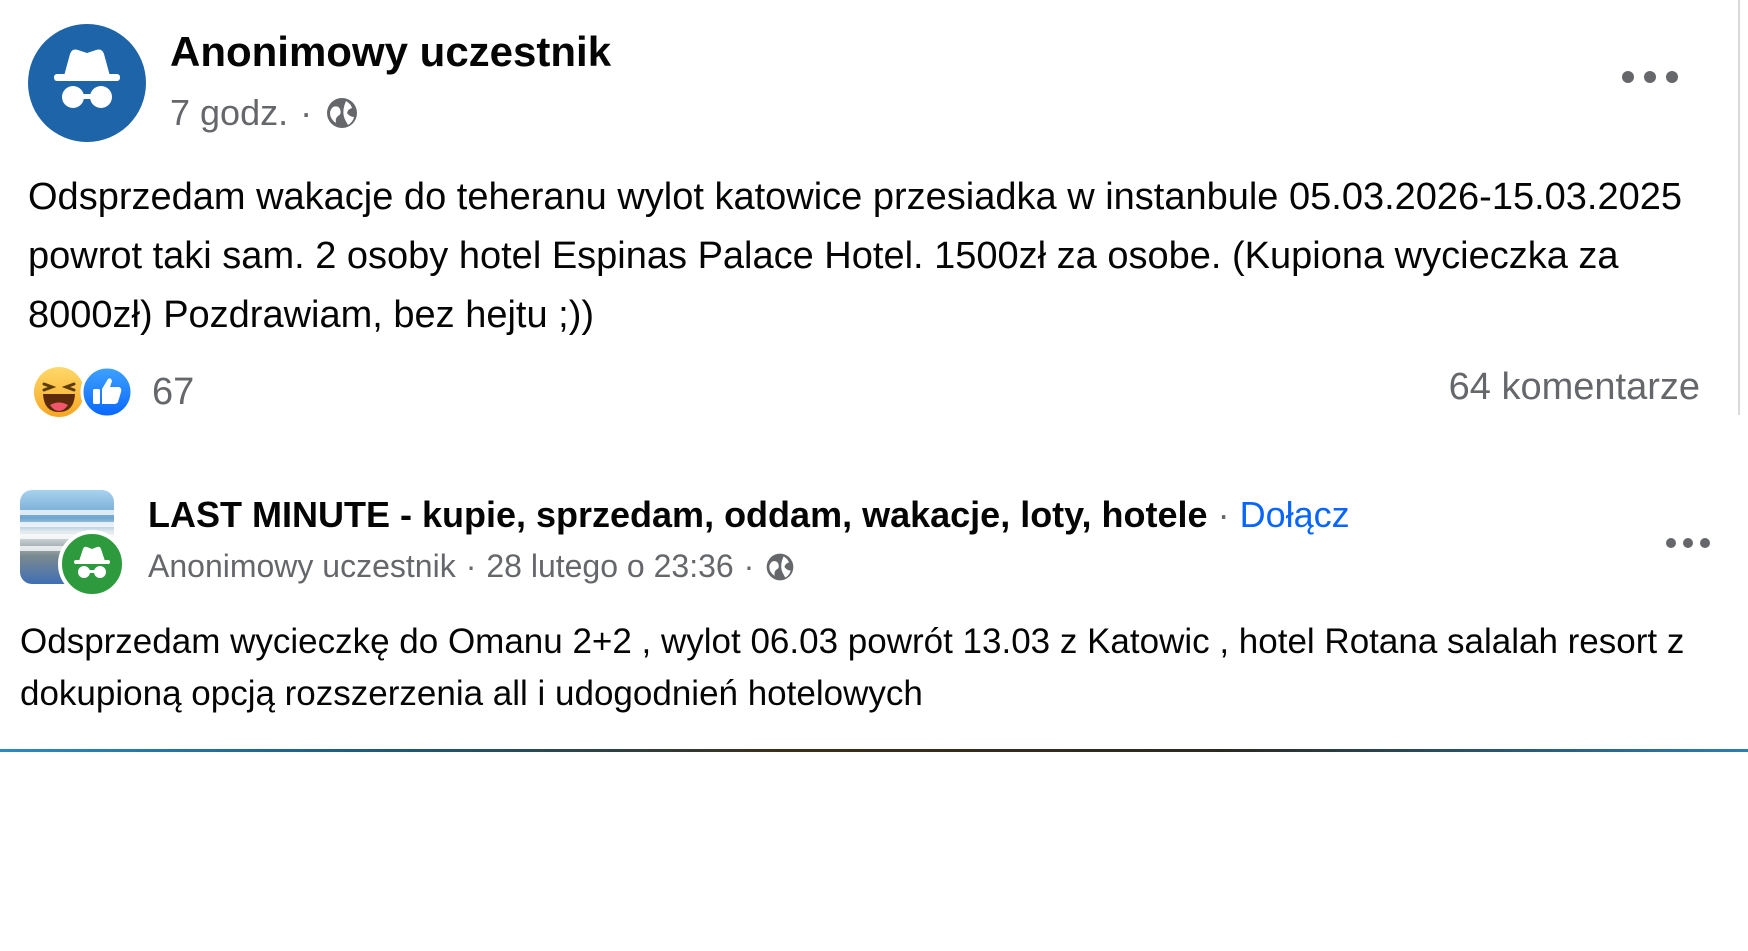 The image size is (1748, 951). What do you see at coordinates (173, 392) in the screenshot?
I see `reaction-count: 67` at bounding box center [173, 392].